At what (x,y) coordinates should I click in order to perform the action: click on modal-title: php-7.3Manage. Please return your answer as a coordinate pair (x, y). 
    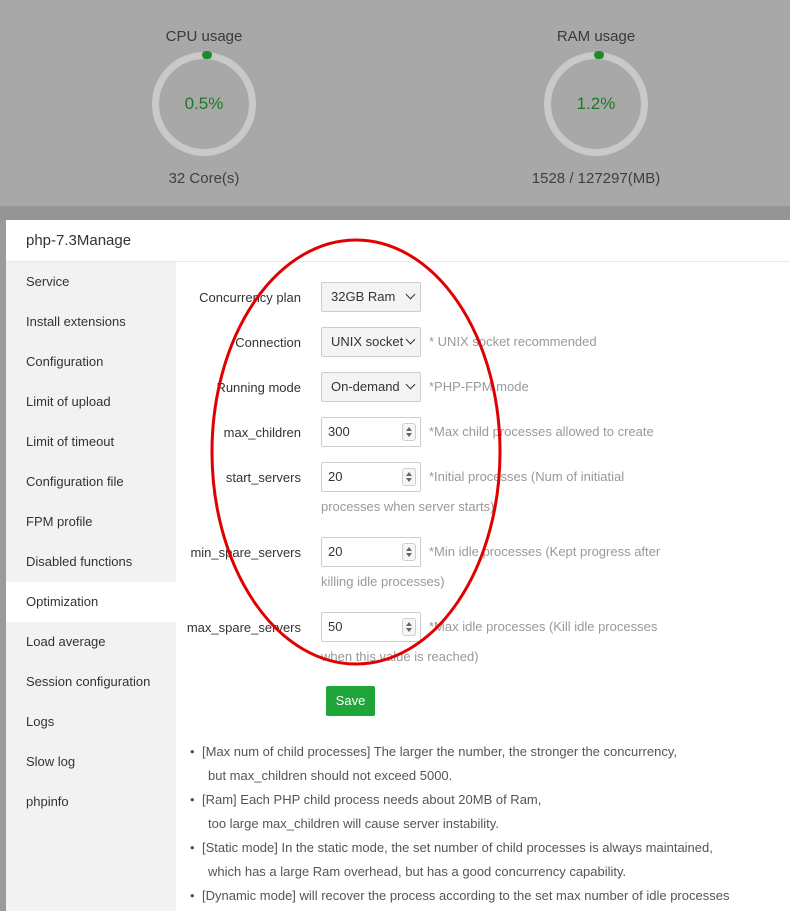
    Looking at the image, I should click on (398, 241).